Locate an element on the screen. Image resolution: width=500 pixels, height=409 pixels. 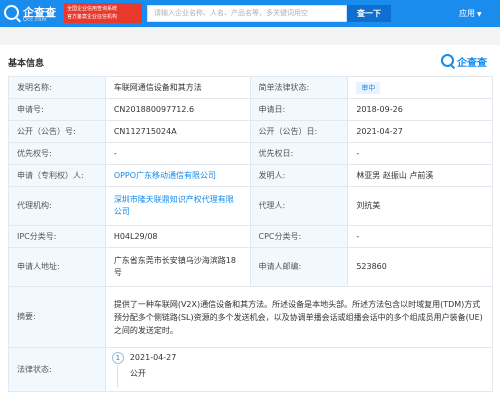
legal-status-cell: 审中 is located at coordinates (420, 87).